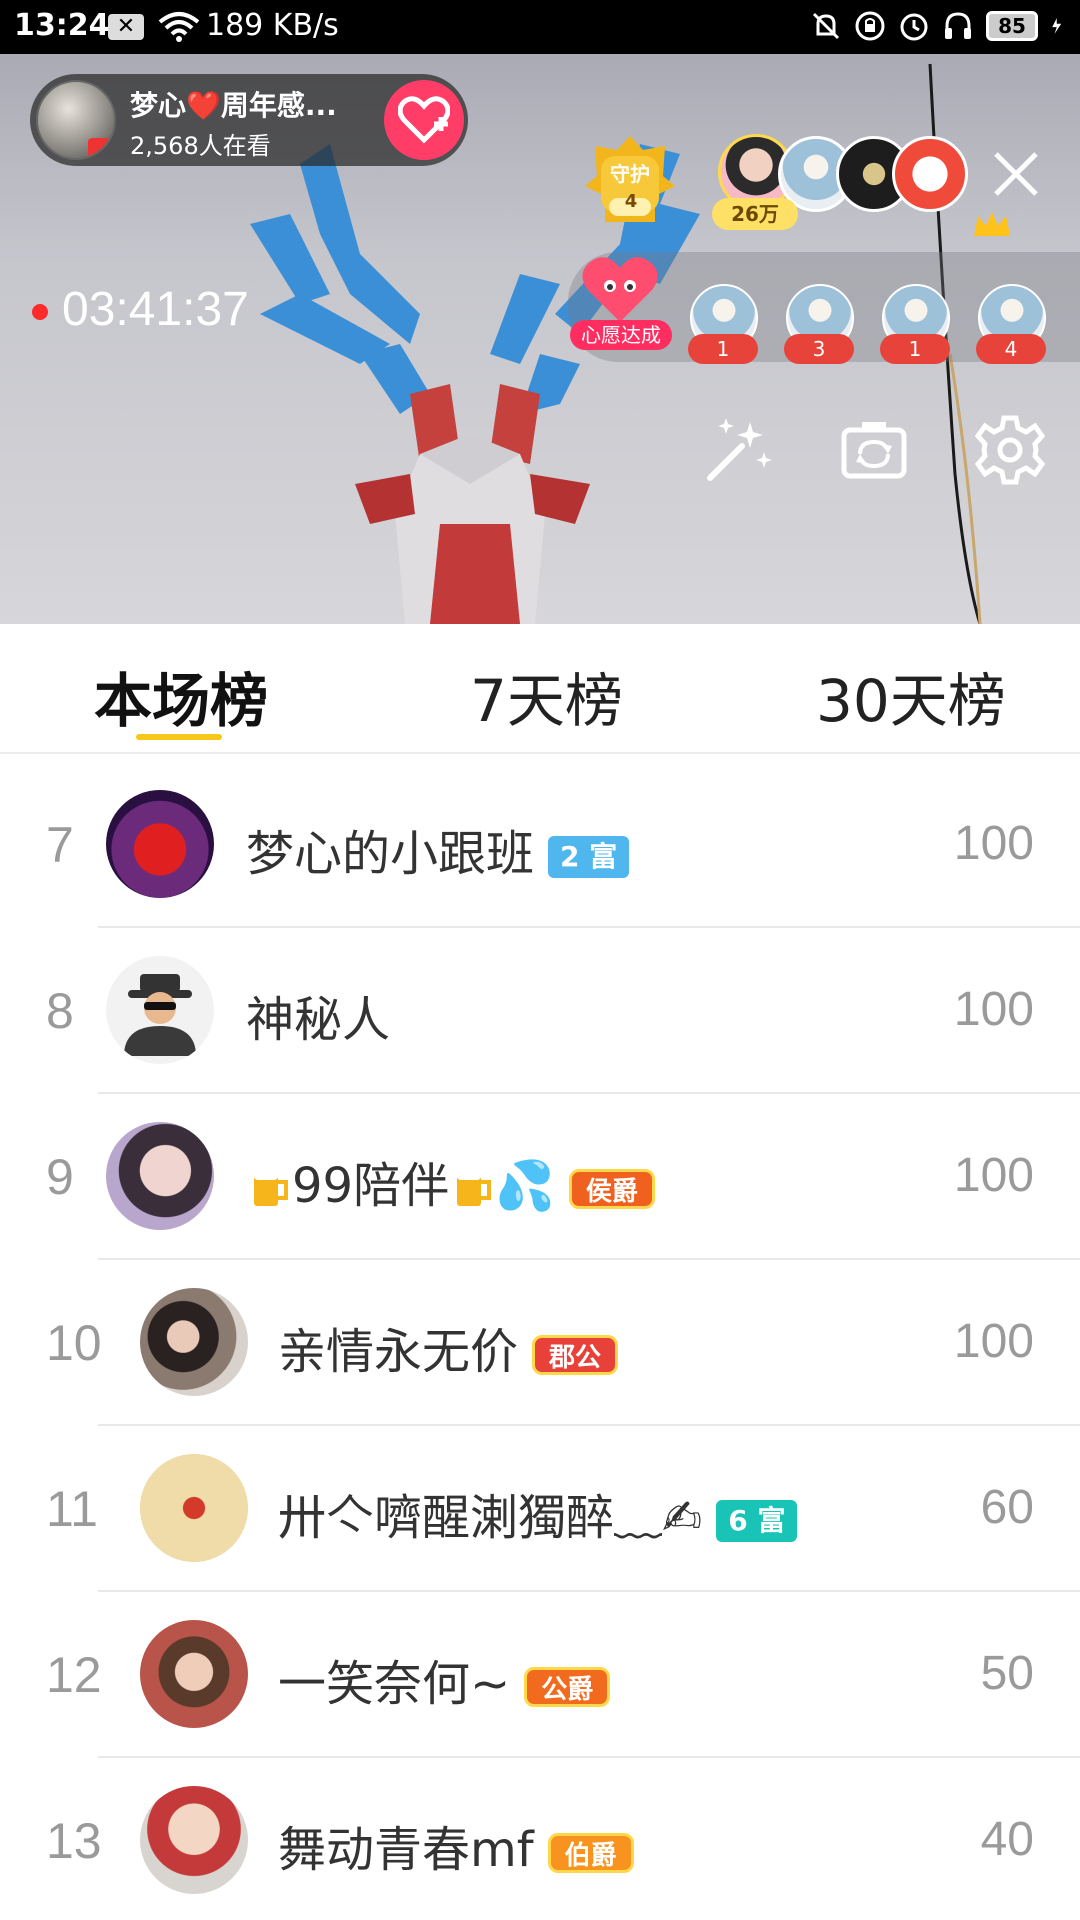  I want to click on user-name-line: 舞动青春mf 伯爵, so click(456, 1845).